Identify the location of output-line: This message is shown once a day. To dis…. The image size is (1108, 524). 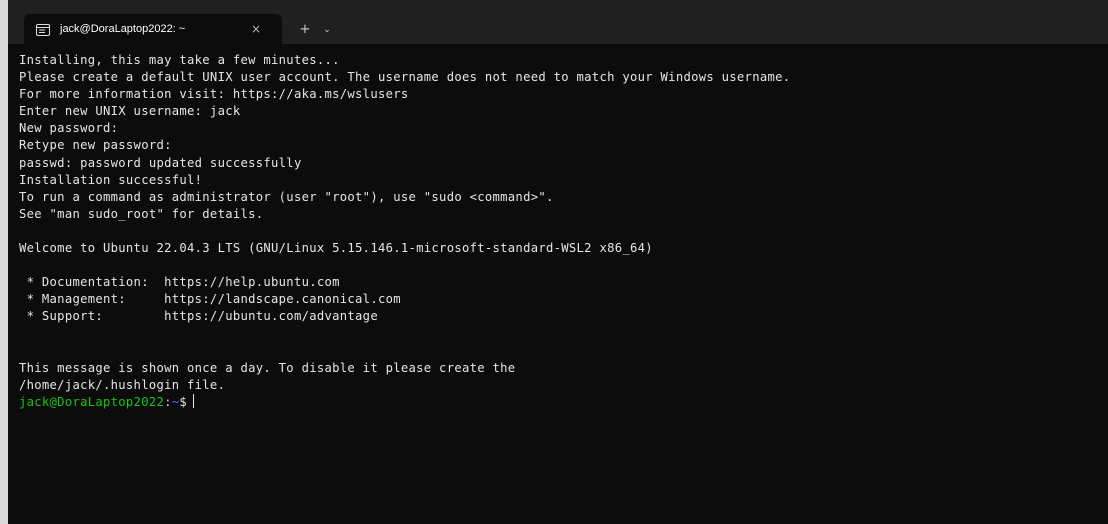
(267, 367).